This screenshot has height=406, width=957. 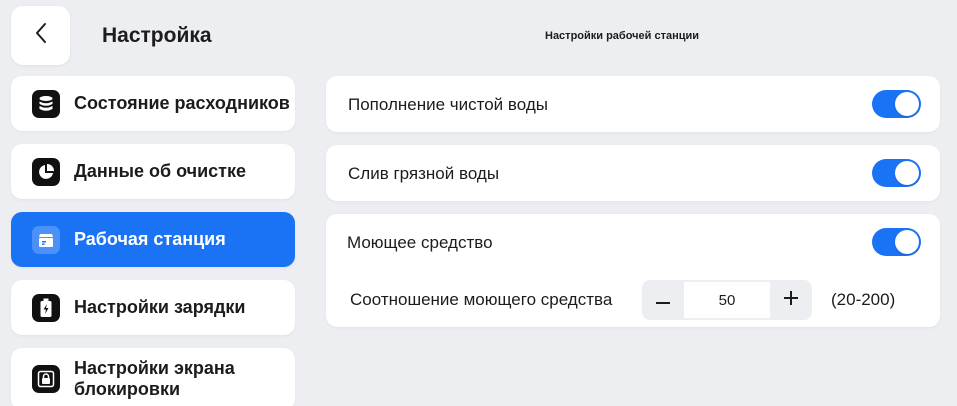 I want to click on detergent-ratio-stepper: 50, so click(x=727, y=300).